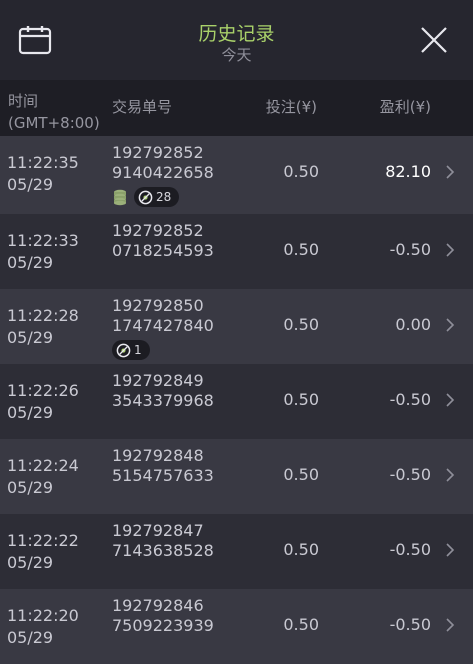 The image size is (473, 664). I want to click on row-order-line1: 192792849, so click(158, 380).